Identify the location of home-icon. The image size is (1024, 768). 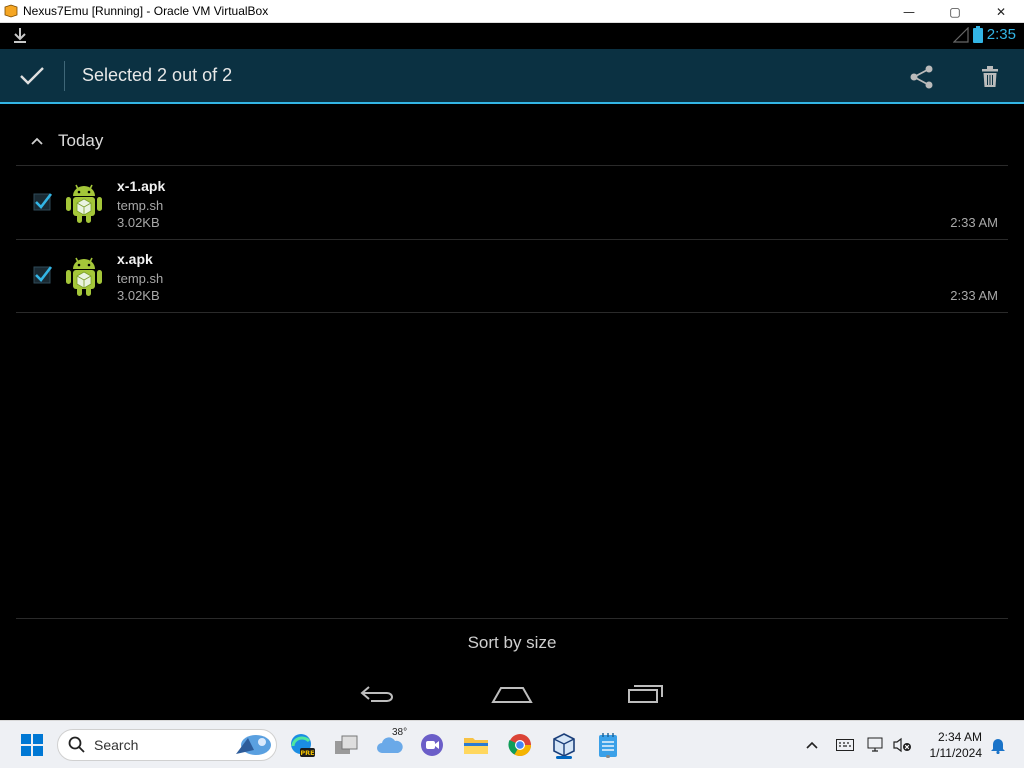
(512, 695).